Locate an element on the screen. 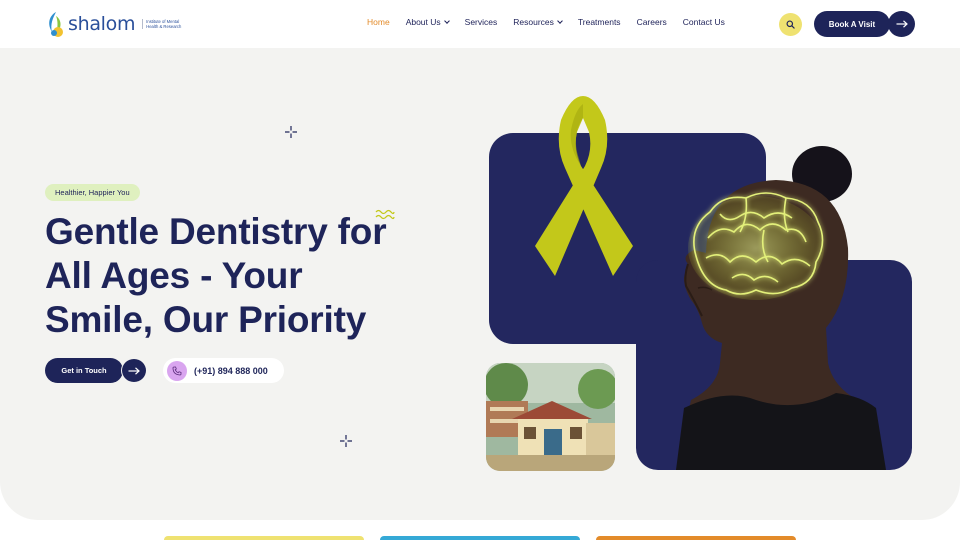 The width and height of the screenshot is (960, 540). search-icon is located at coordinates (790, 24).